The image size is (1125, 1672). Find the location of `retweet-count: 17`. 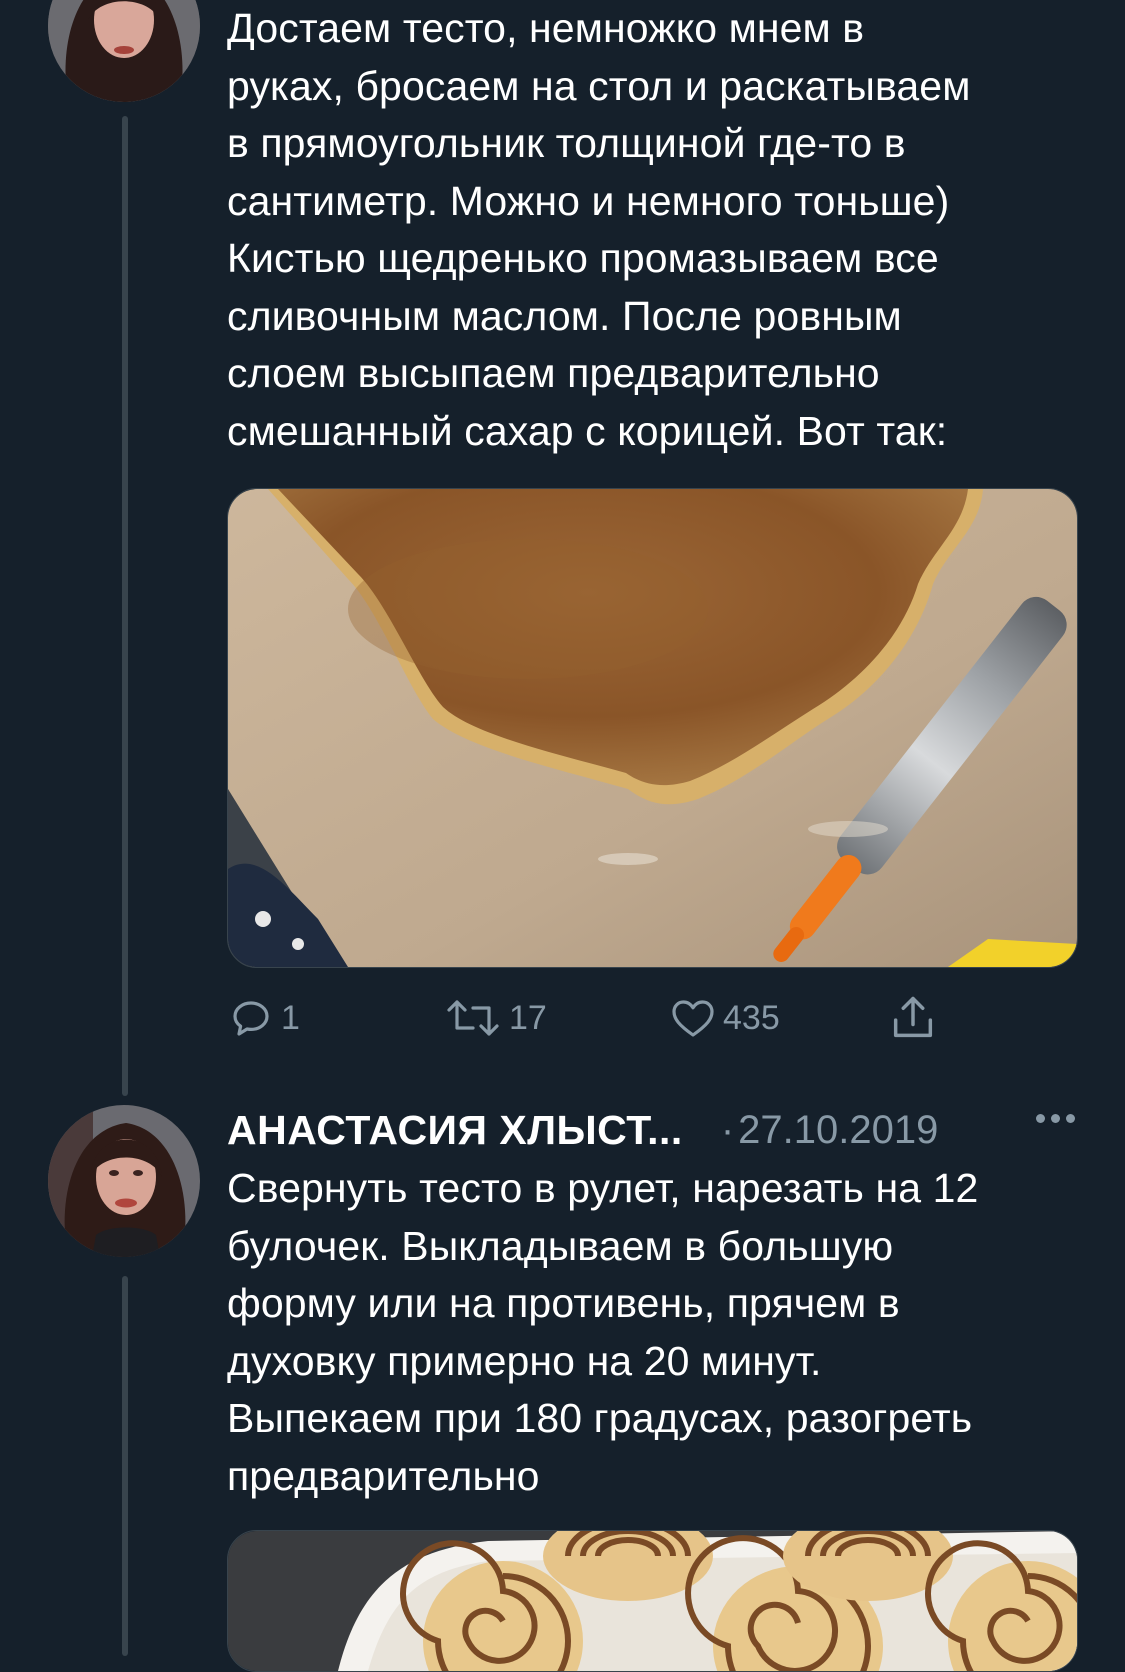

retweet-count: 17 is located at coordinates (528, 1017).